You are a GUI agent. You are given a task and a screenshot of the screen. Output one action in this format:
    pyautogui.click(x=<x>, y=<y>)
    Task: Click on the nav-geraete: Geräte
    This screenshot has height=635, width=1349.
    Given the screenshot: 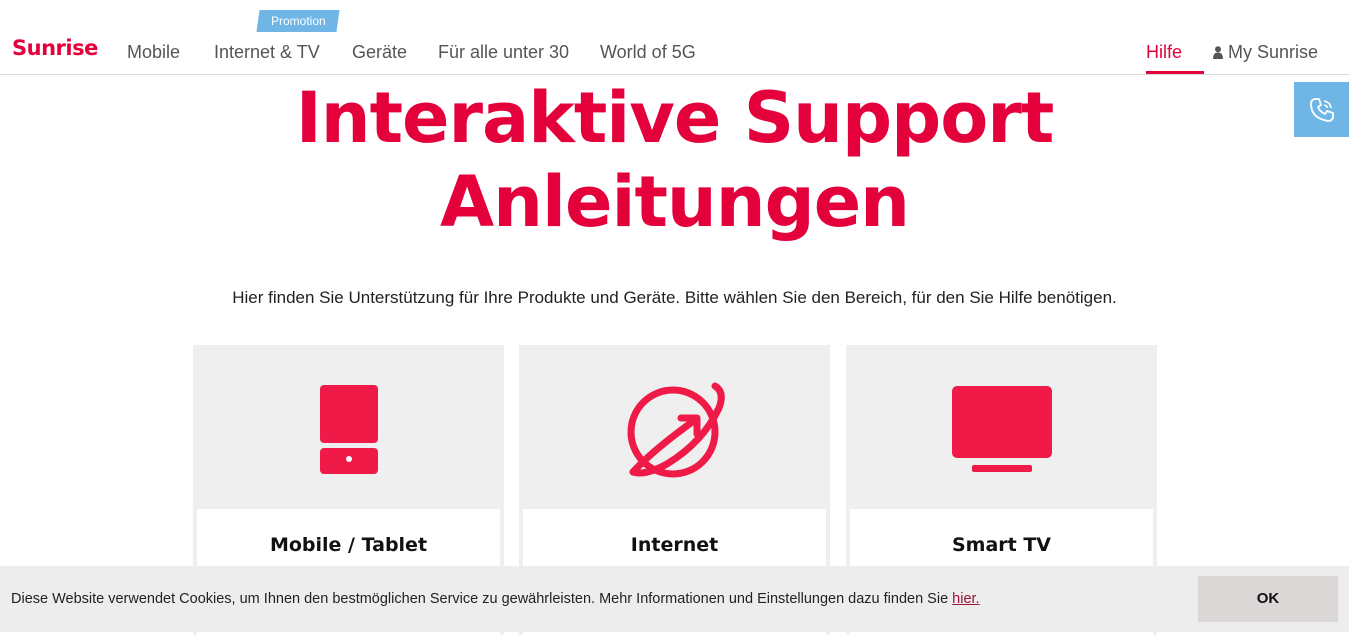 What is the action you would take?
    pyautogui.click(x=379, y=52)
    